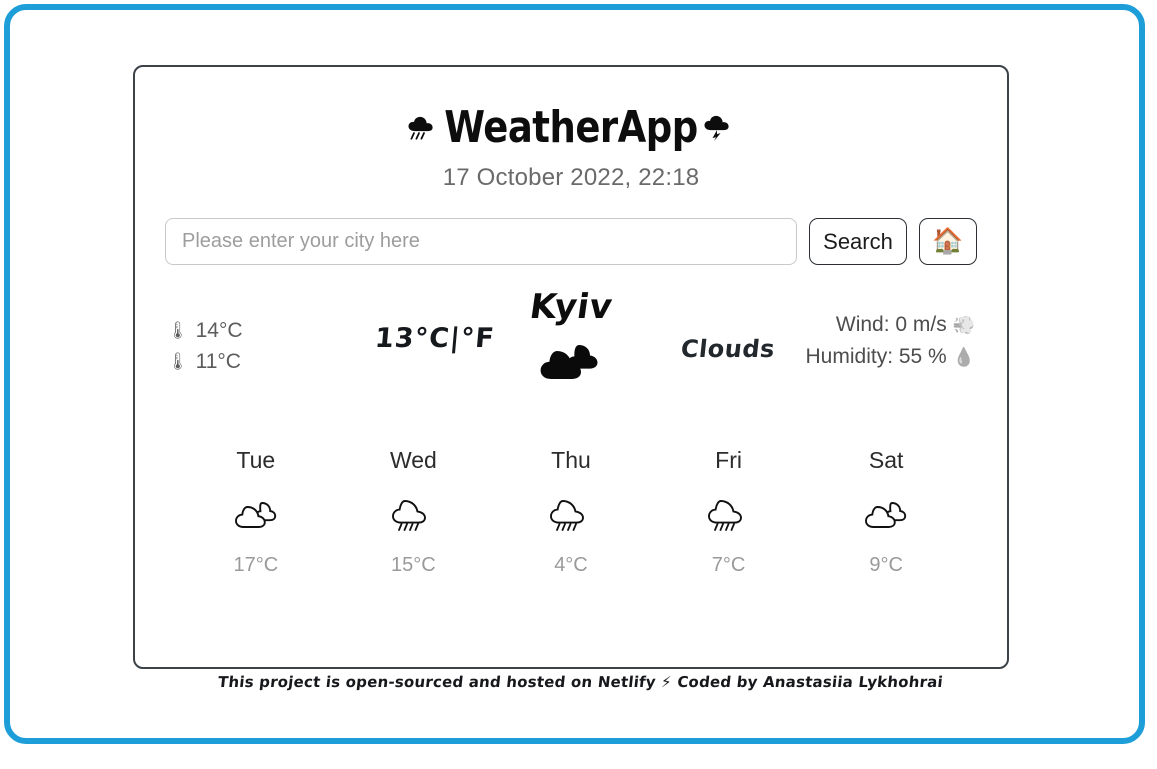 This screenshot has height=769, width=1157. What do you see at coordinates (571, 307) in the screenshot?
I see `city-name: Kyiv` at bounding box center [571, 307].